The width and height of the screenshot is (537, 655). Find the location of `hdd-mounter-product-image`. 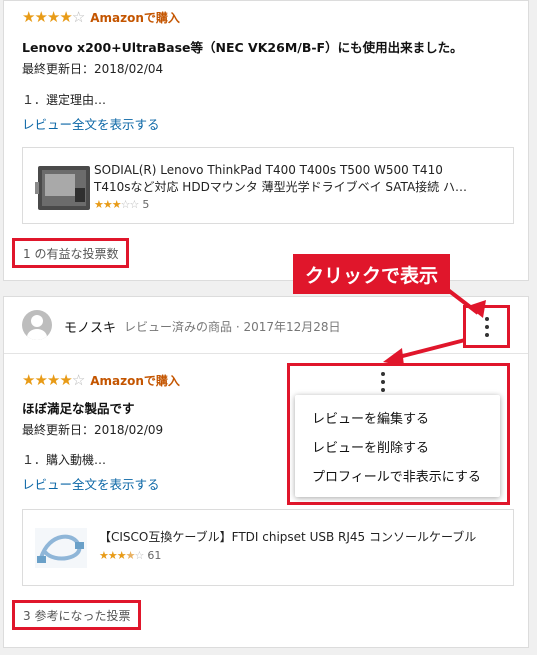

hdd-mounter-product-image is located at coordinates (62, 188).